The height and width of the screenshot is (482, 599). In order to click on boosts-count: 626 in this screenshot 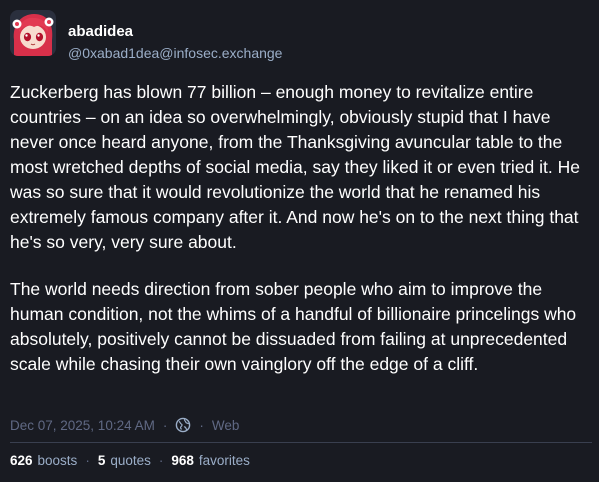, I will do `click(21, 460)`.